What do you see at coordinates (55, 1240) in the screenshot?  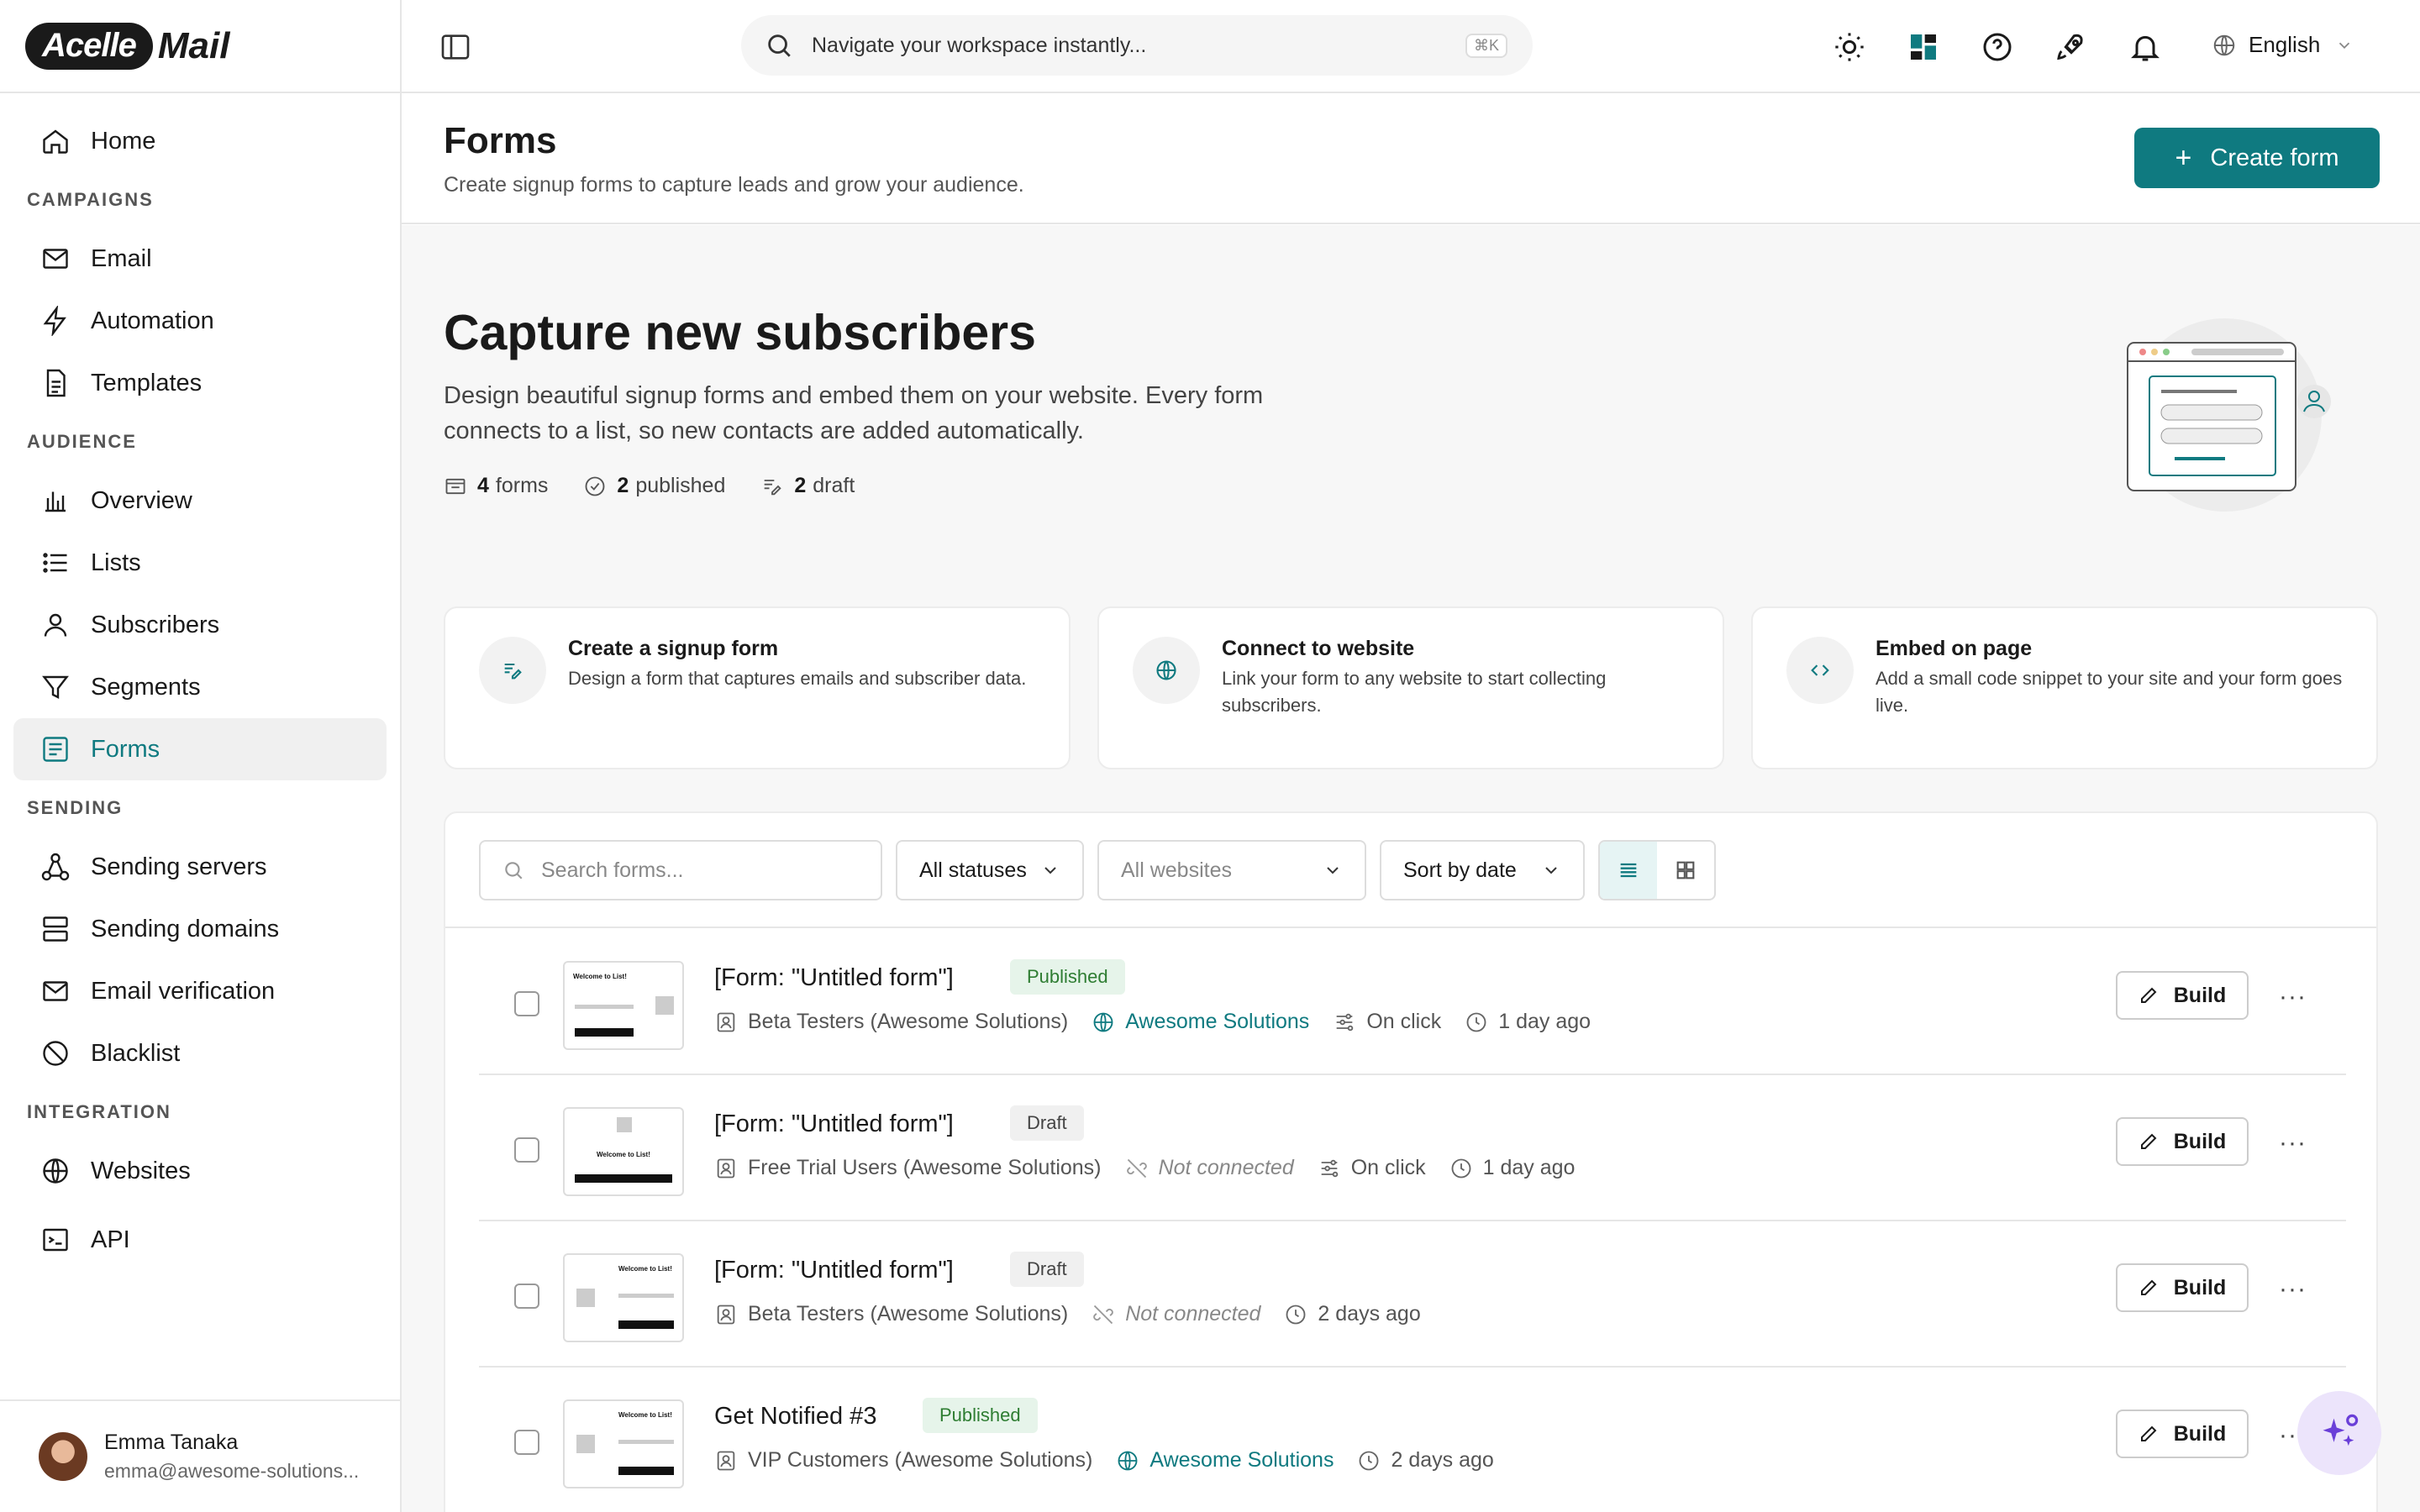 I see `terminal-icon` at bounding box center [55, 1240].